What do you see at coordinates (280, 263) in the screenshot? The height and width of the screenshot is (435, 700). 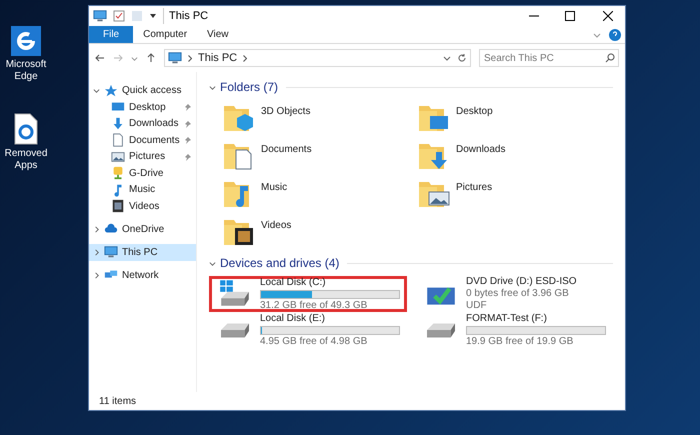 I see `section-heading: Devices and drives (4)` at bounding box center [280, 263].